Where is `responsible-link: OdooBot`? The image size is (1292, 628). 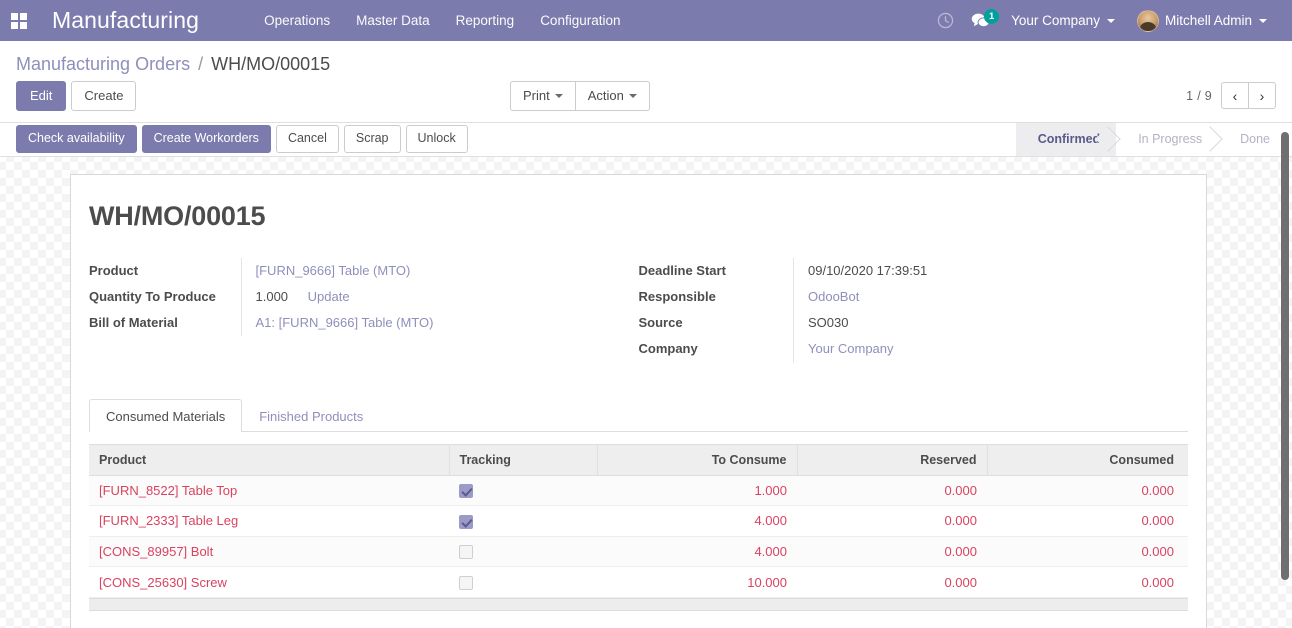
responsible-link: OdooBot is located at coordinates (833, 296).